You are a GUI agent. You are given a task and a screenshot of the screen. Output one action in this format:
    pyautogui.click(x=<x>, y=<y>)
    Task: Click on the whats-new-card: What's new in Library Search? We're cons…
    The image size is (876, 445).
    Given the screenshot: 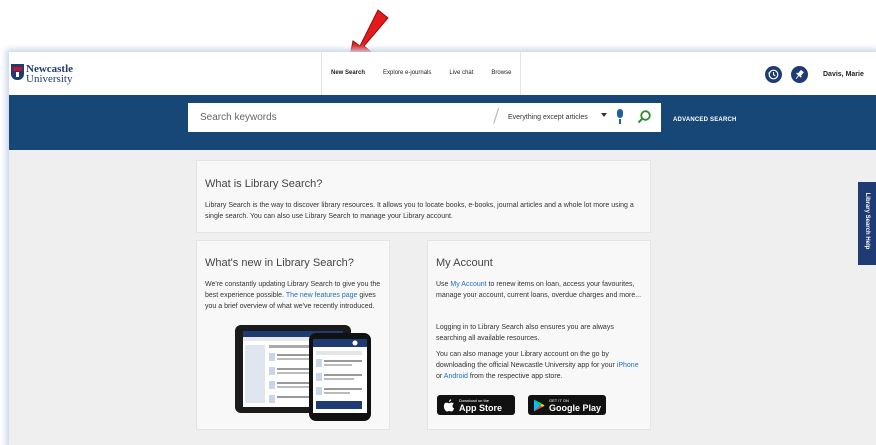 What is the action you would take?
    pyautogui.click(x=293, y=335)
    